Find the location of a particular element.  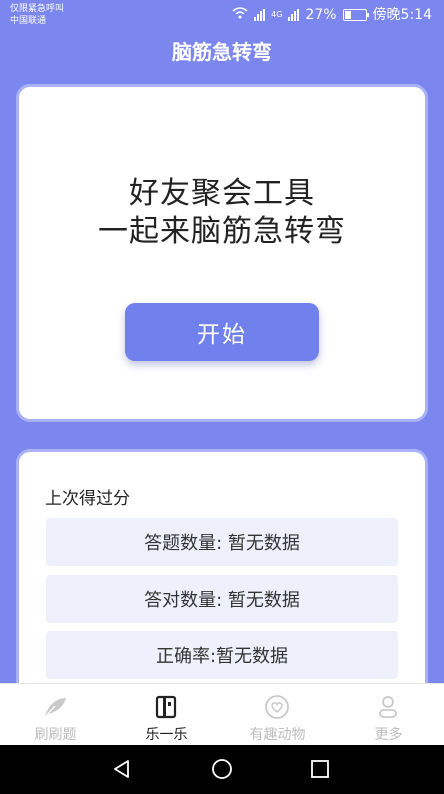

tab-more-label: 更多 is located at coordinates (388, 735).